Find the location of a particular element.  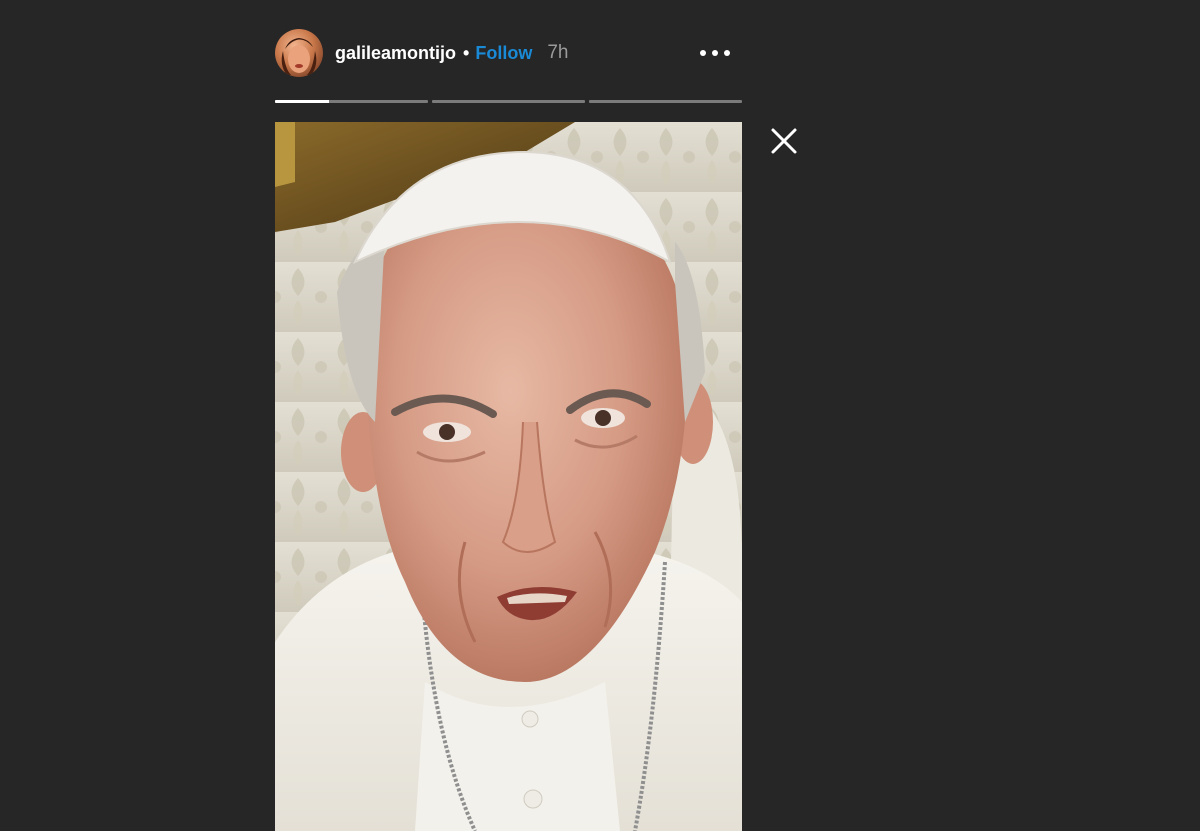

follow-button: Follow is located at coordinates (503, 53).